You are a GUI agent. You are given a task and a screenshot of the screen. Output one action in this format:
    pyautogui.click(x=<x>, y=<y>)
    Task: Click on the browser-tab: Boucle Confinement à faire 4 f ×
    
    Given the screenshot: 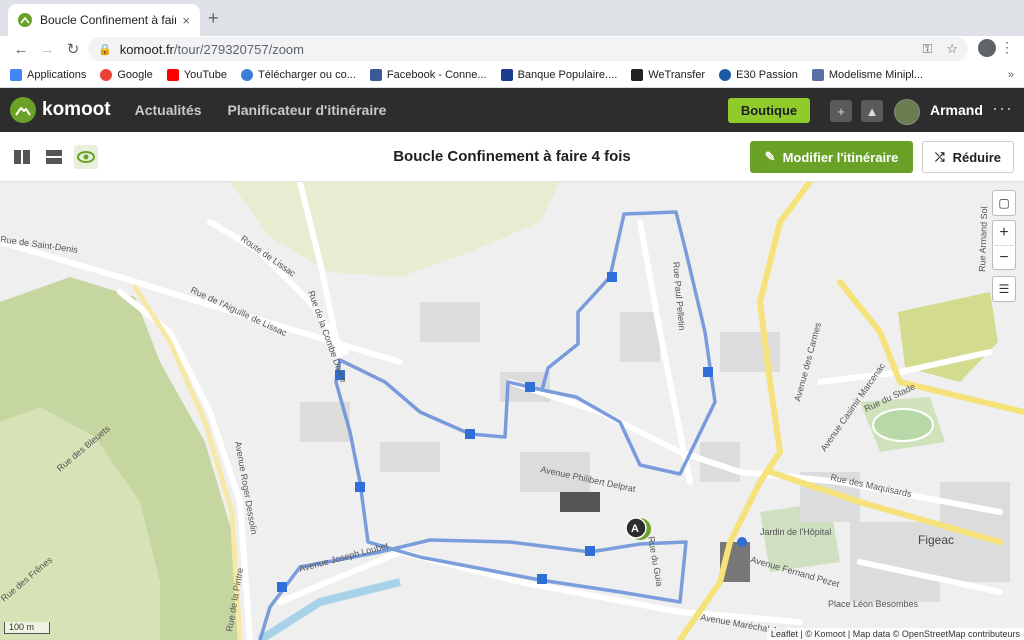 What is the action you would take?
    pyautogui.click(x=104, y=20)
    